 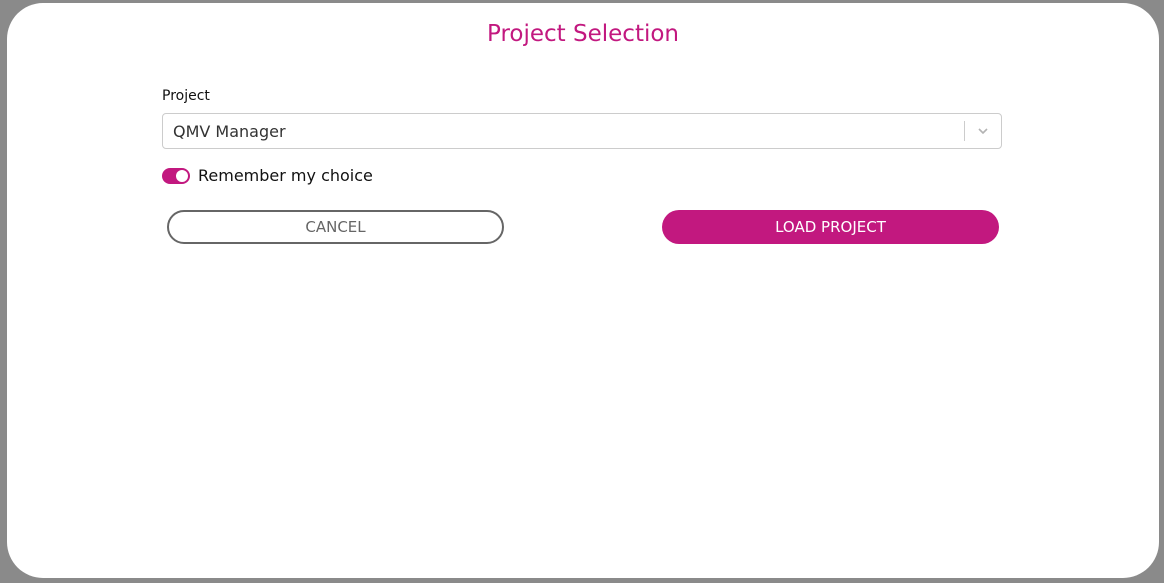 I want to click on remember-choice-row: Remember my choice, so click(x=267, y=175).